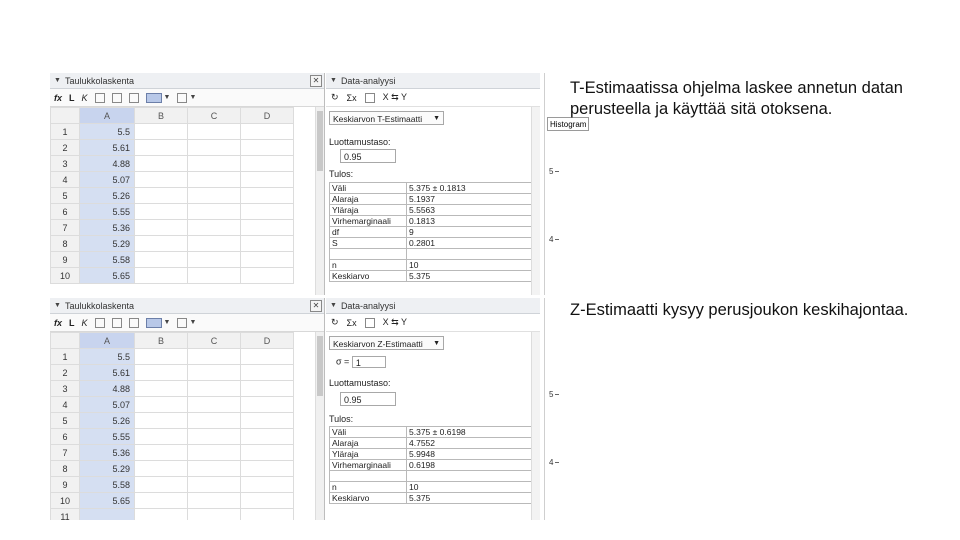 This screenshot has height=540, width=960. What do you see at coordinates (368, 362) in the screenshot?
I see `sigma-input: 1` at bounding box center [368, 362].